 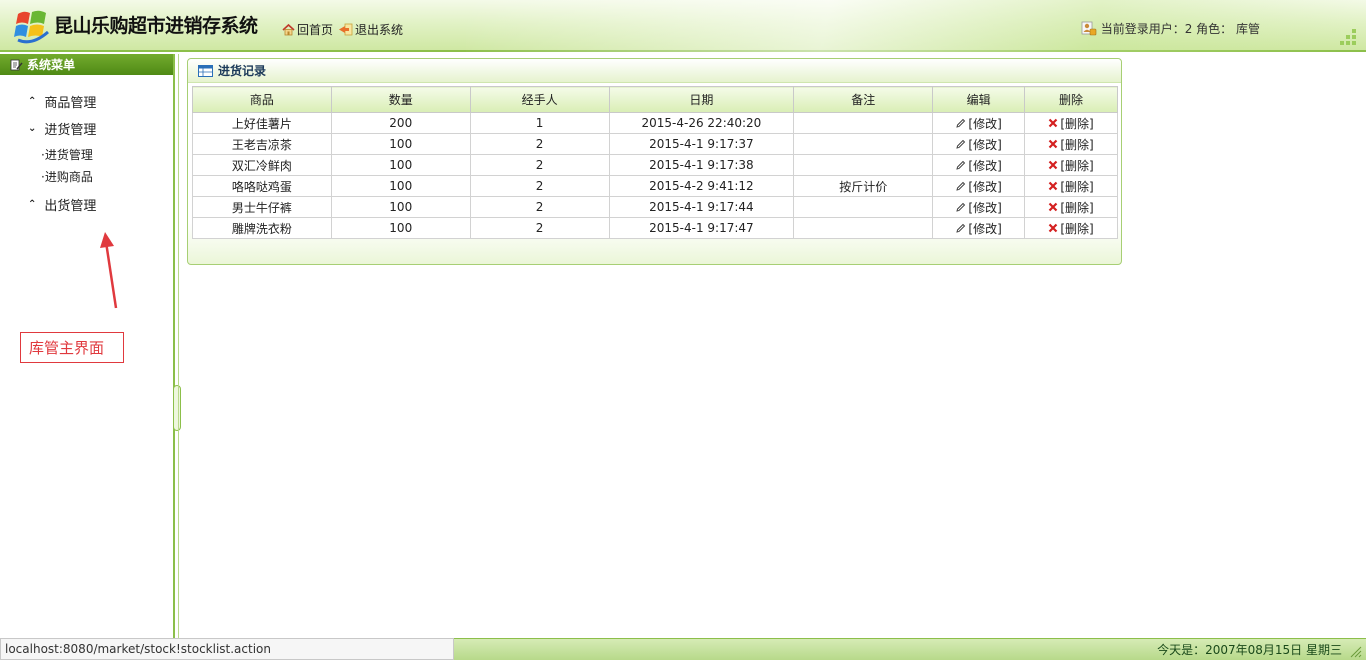 What do you see at coordinates (70, 206) in the screenshot?
I see `sidebar-item-label: 出货管理` at bounding box center [70, 206].